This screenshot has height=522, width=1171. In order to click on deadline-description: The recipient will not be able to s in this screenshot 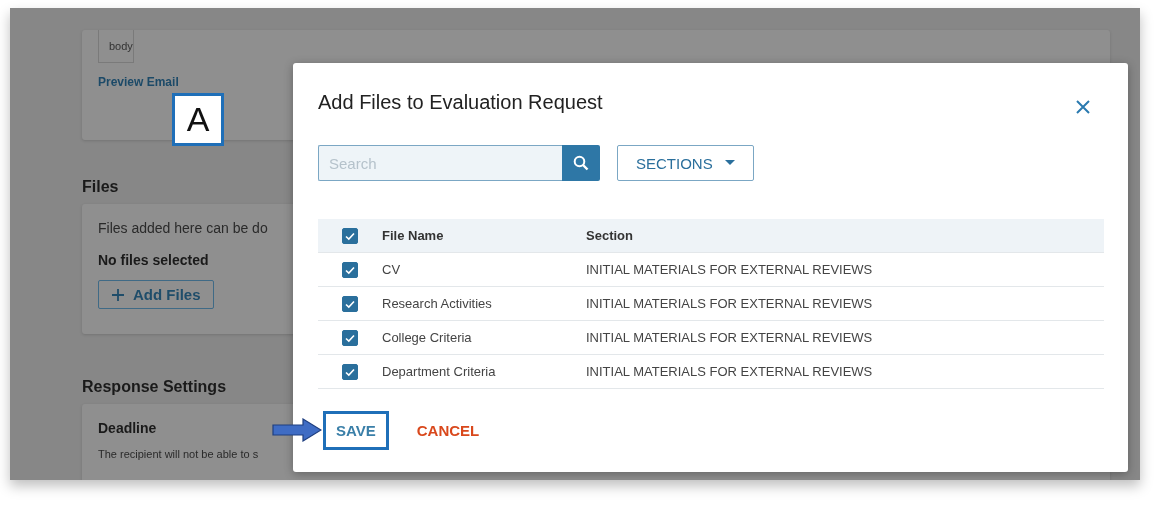, I will do `click(178, 454)`.